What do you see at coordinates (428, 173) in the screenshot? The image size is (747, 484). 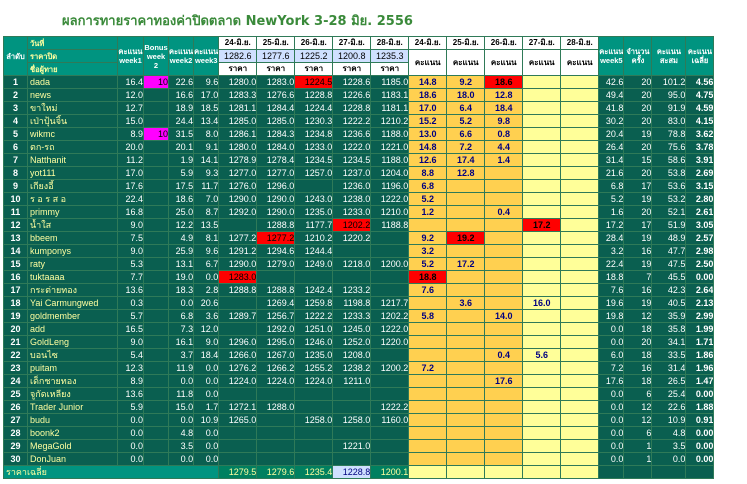 I see `daily-score: 8.8` at bounding box center [428, 173].